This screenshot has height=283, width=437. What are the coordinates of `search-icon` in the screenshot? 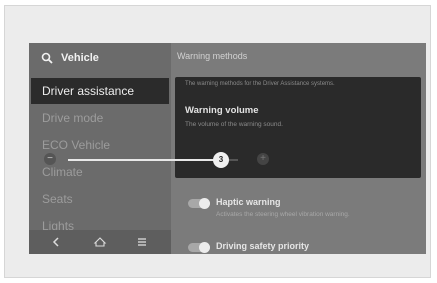 It's located at (47, 58).